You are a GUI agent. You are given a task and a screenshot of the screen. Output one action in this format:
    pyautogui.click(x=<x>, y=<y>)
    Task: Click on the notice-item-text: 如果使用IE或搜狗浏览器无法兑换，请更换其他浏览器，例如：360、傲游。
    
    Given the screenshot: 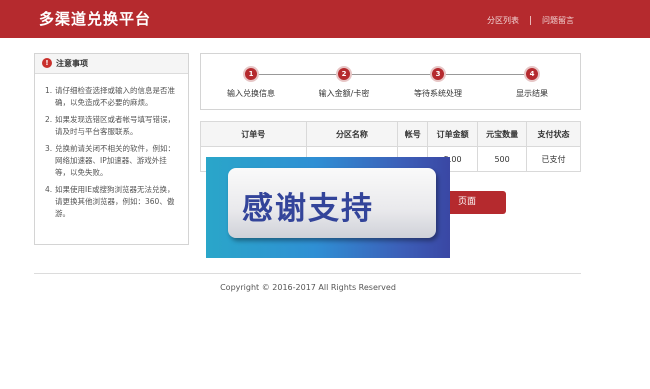 What is the action you would take?
    pyautogui.click(x=115, y=201)
    